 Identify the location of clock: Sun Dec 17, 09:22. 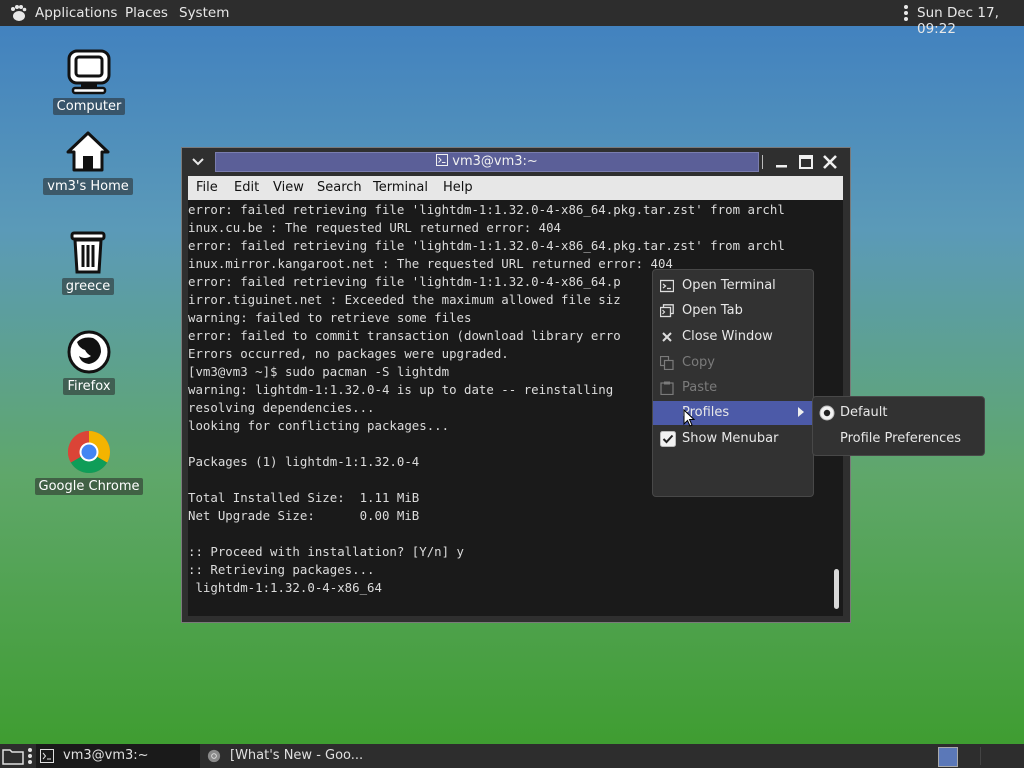
(970, 21).